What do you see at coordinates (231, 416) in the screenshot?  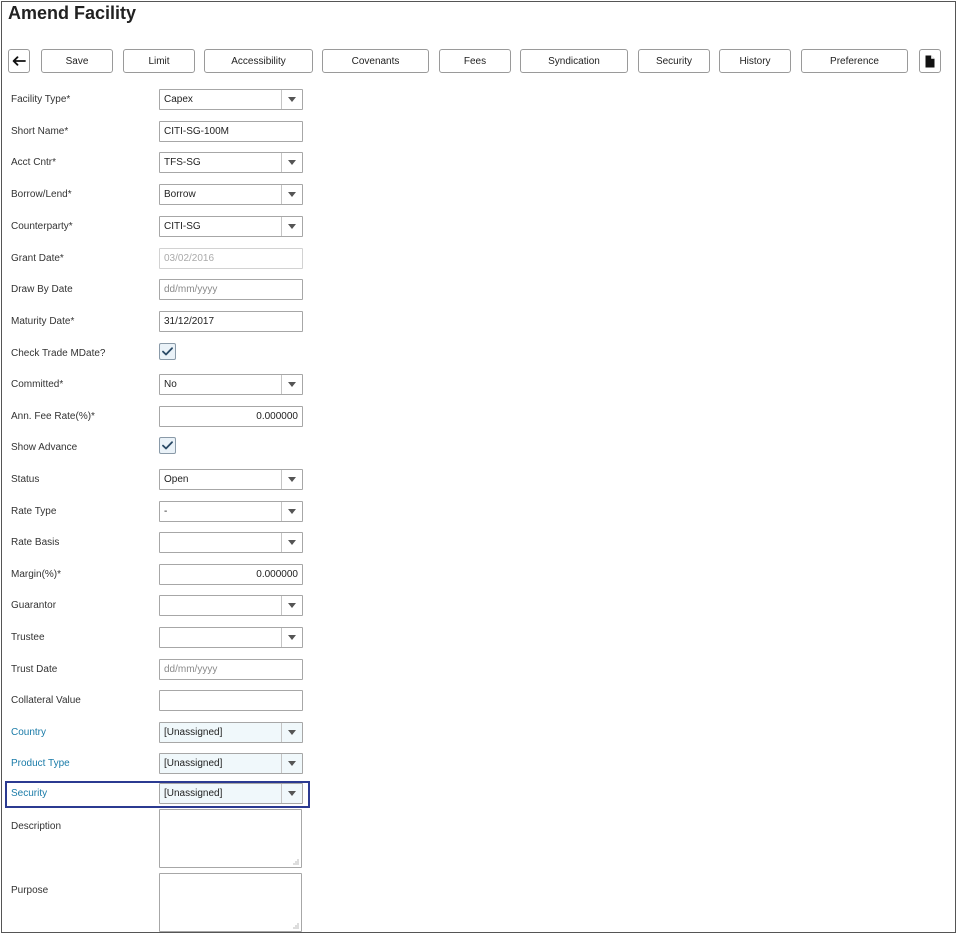 I see `ann-fee-rate-input` at bounding box center [231, 416].